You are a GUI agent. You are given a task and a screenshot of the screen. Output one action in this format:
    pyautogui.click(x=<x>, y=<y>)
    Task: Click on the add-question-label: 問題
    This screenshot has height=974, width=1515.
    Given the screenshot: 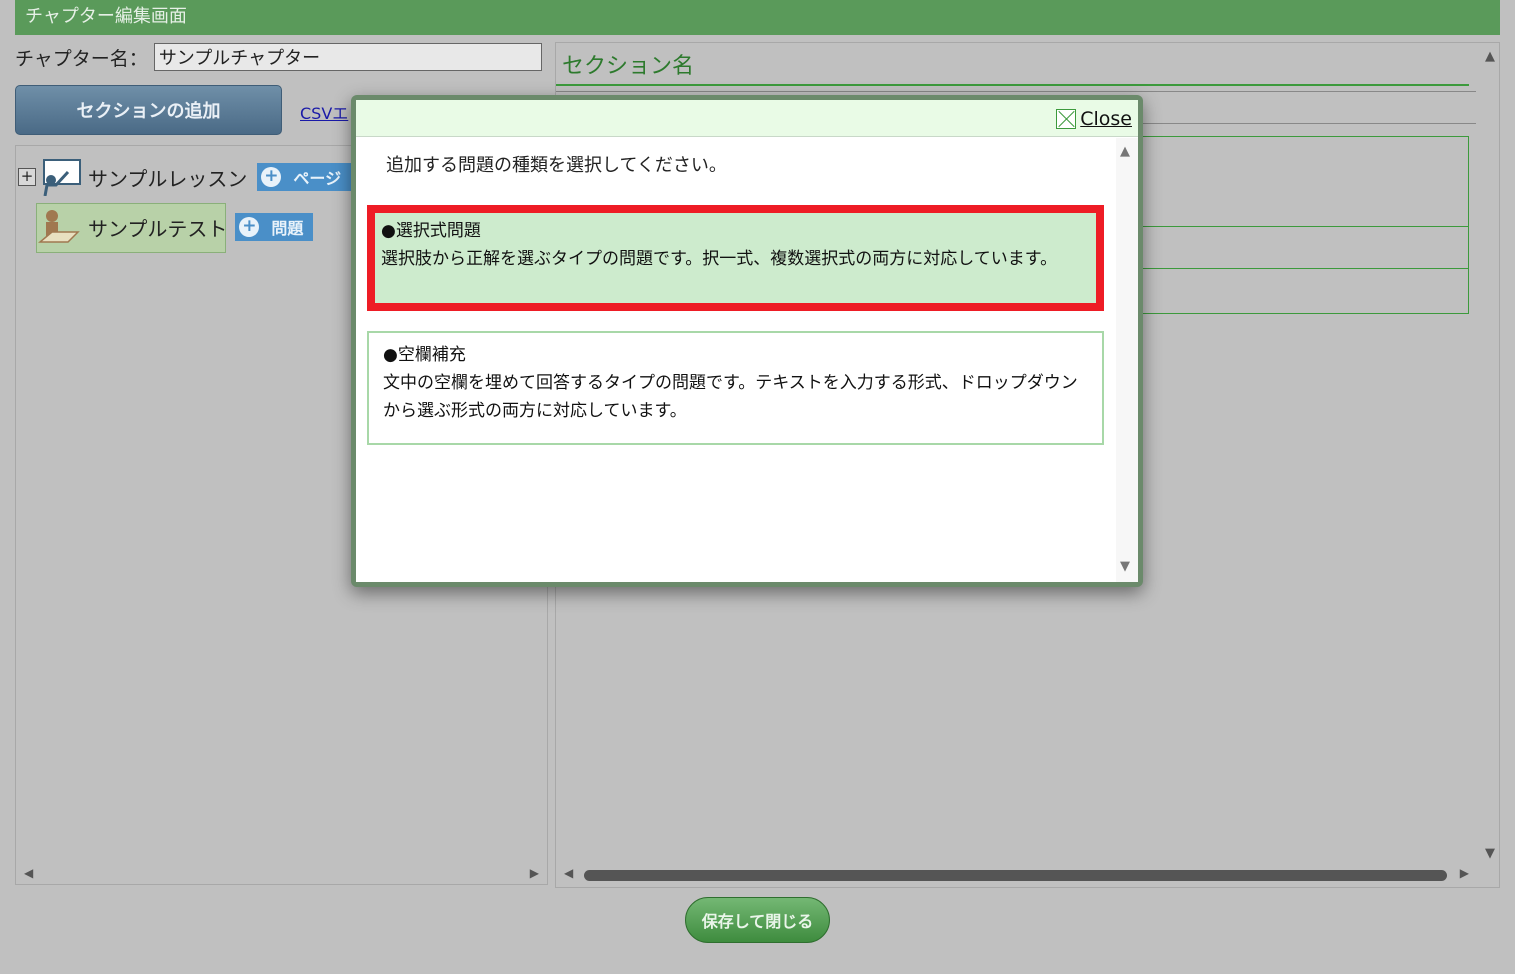 What is the action you would take?
    pyautogui.click(x=287, y=228)
    